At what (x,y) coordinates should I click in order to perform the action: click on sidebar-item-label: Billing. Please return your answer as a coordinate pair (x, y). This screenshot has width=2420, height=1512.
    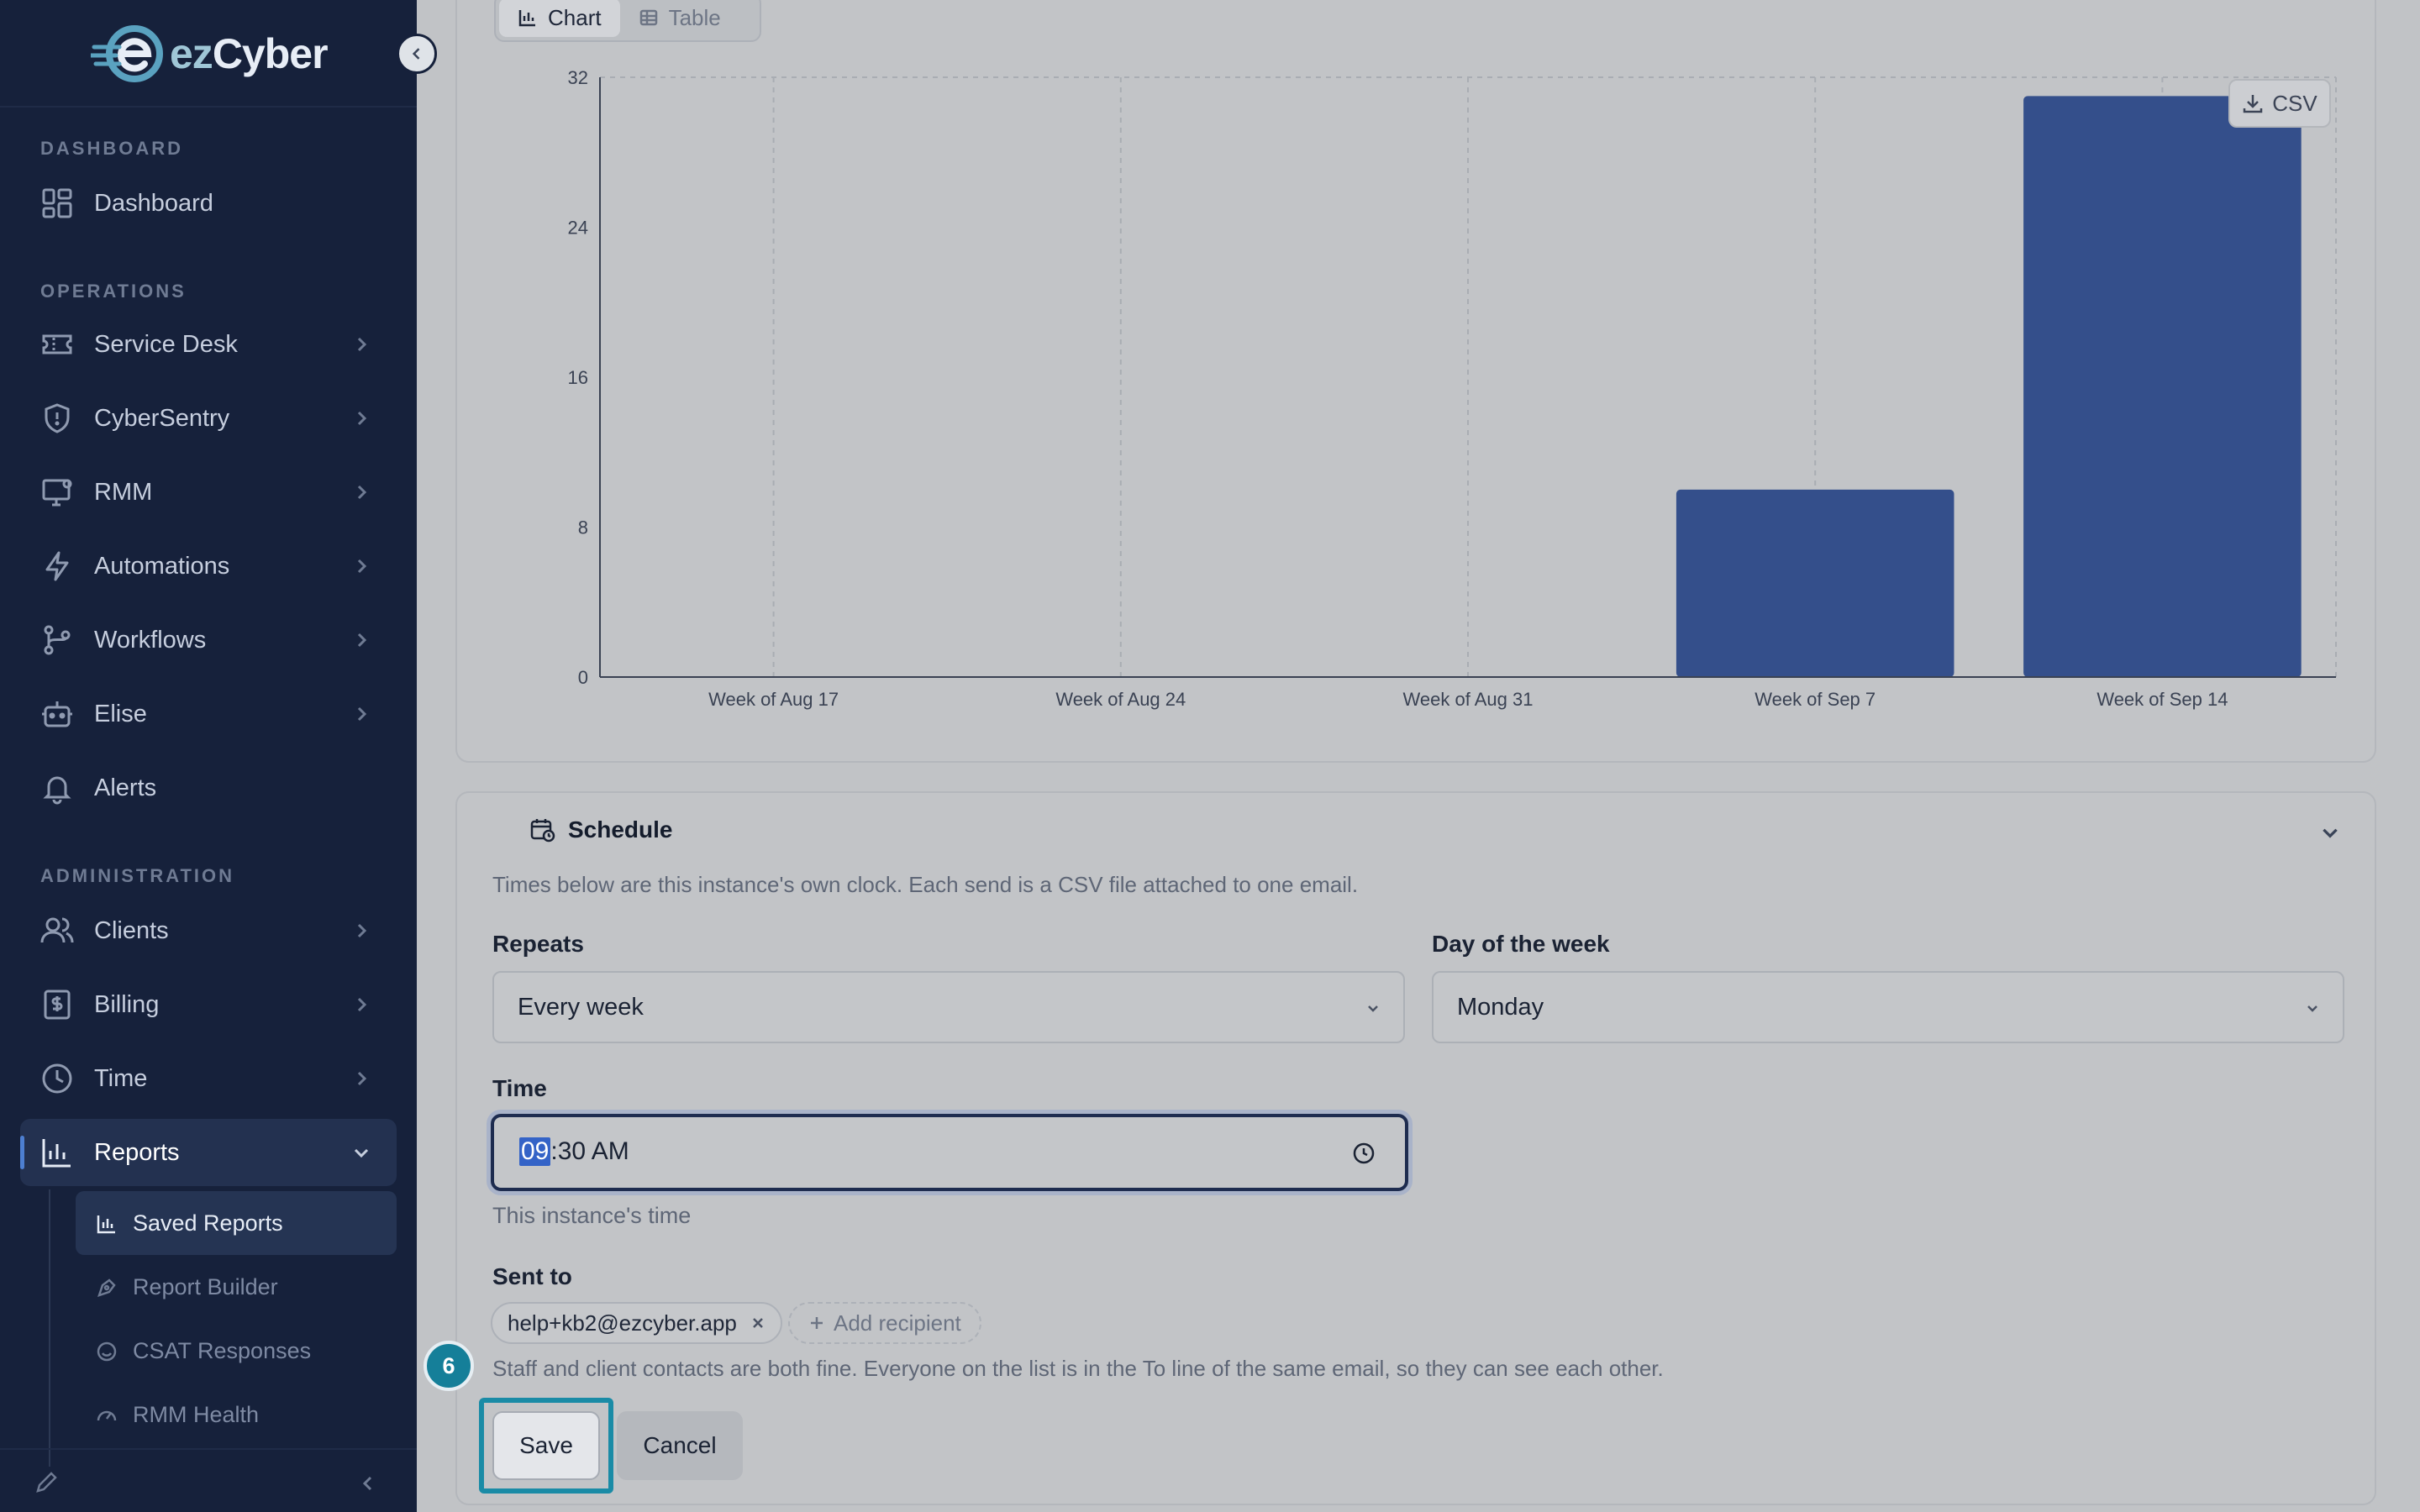
    Looking at the image, I should click on (127, 1004).